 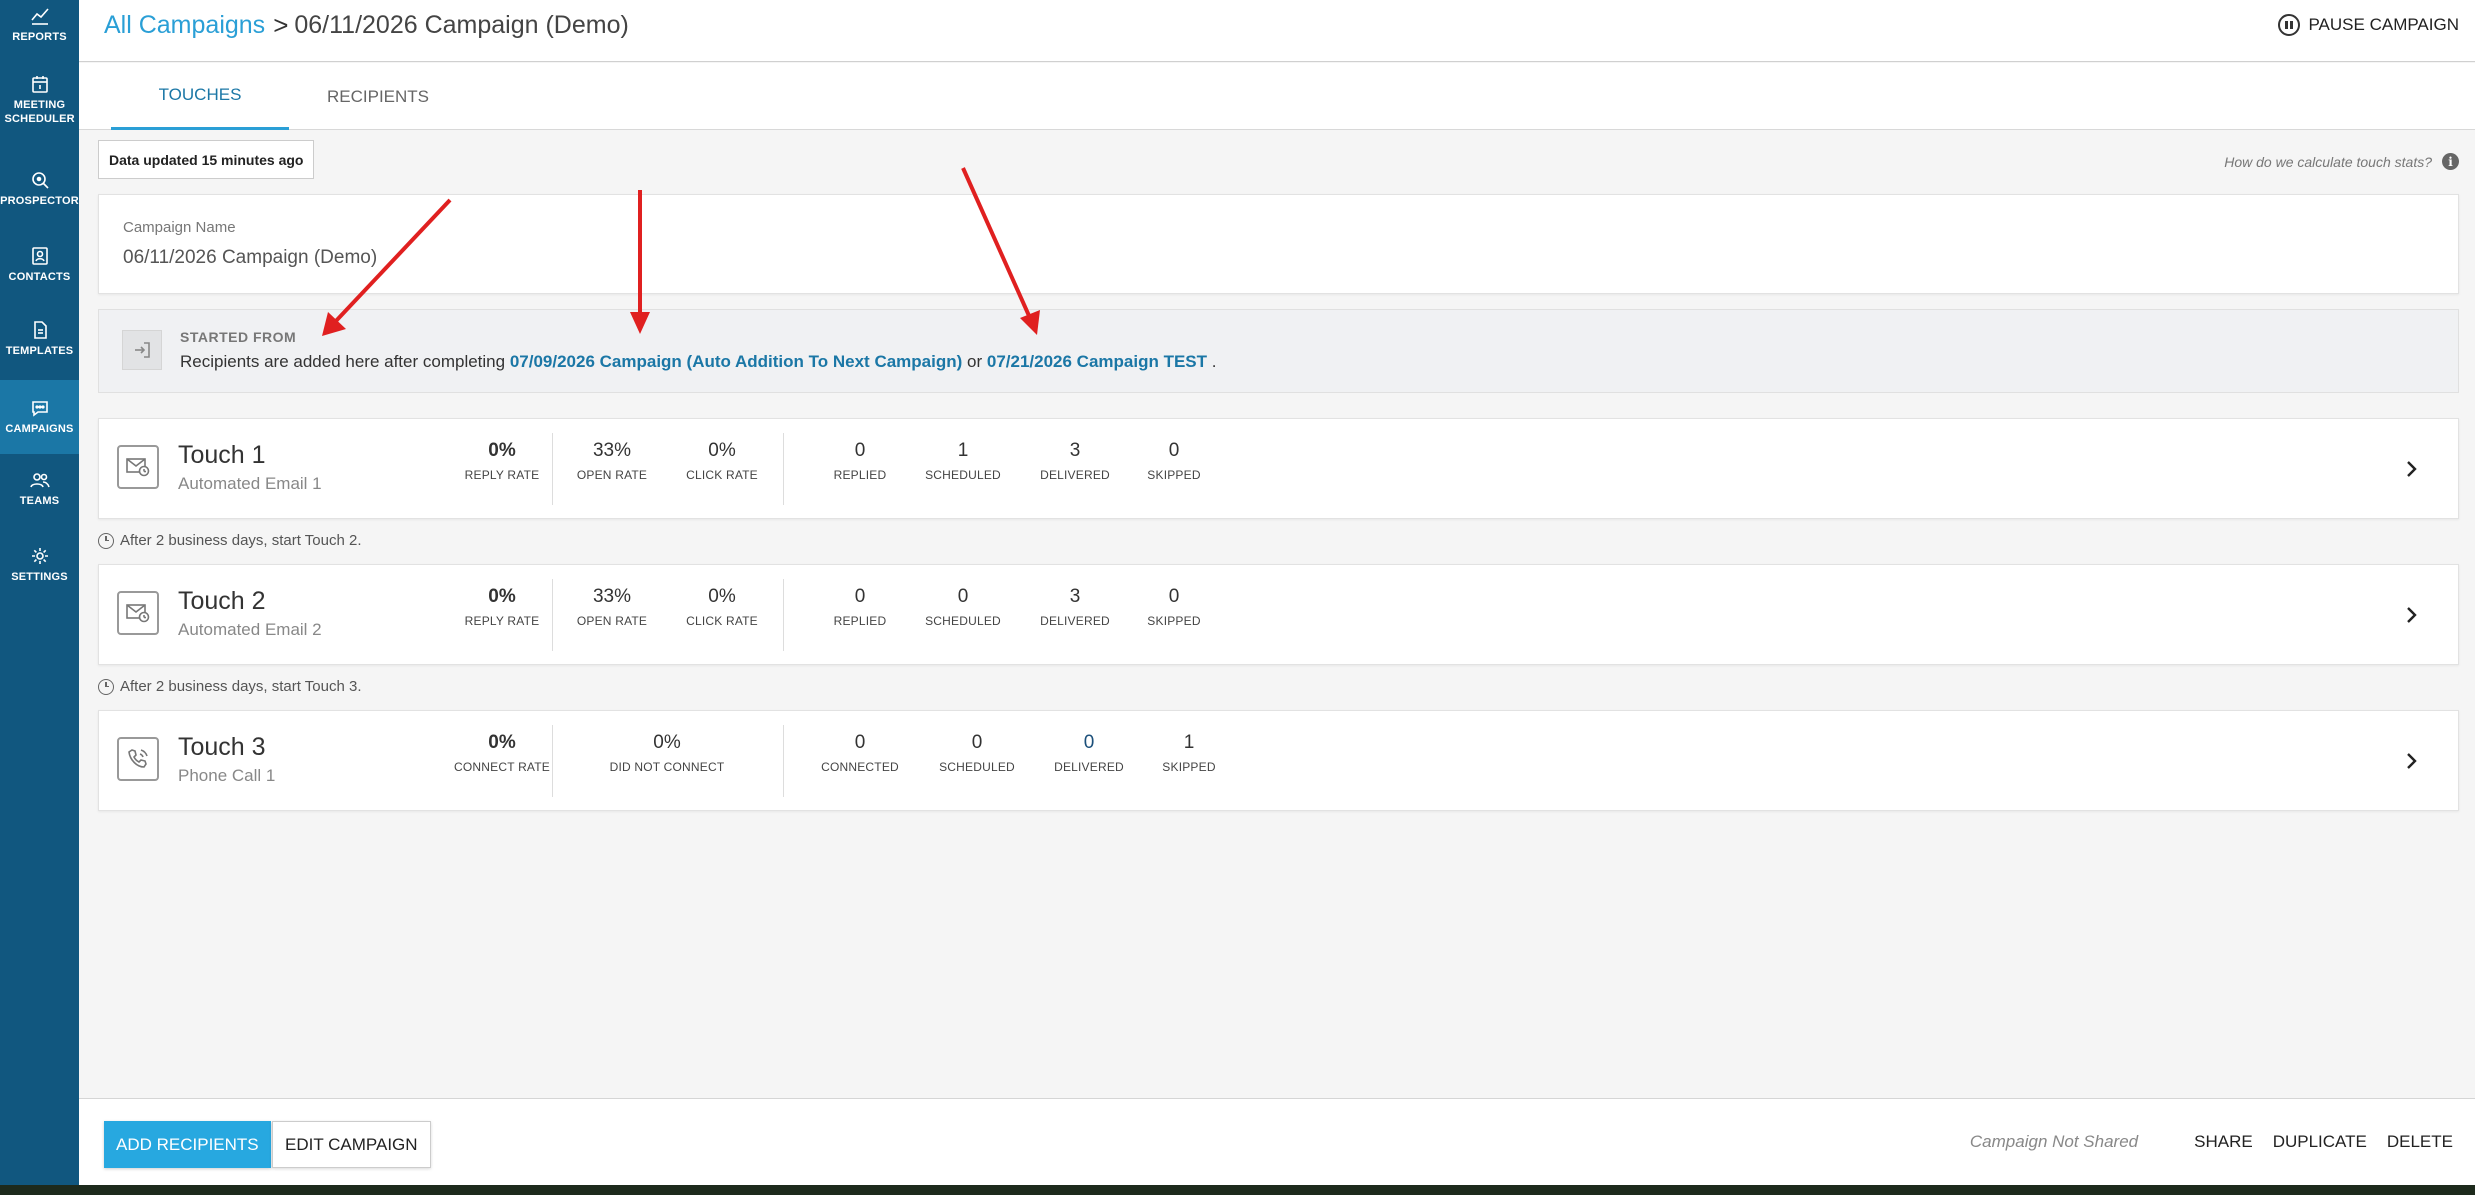 I want to click on info-icon: i, so click(x=2450, y=161).